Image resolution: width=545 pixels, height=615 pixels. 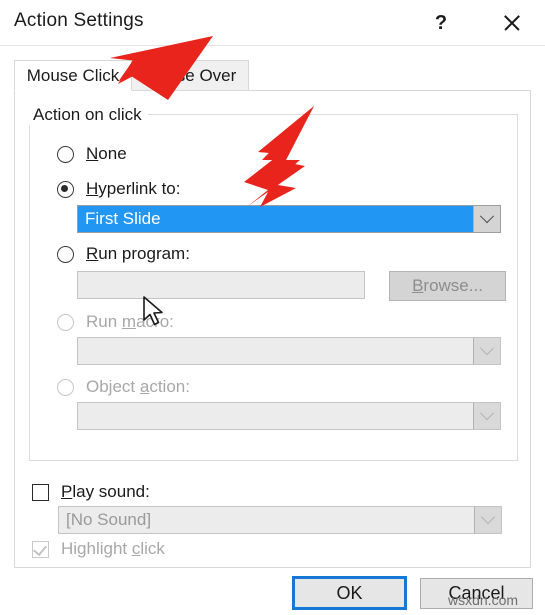 I want to click on radio-object-action-label: Object action:, so click(x=138, y=386).